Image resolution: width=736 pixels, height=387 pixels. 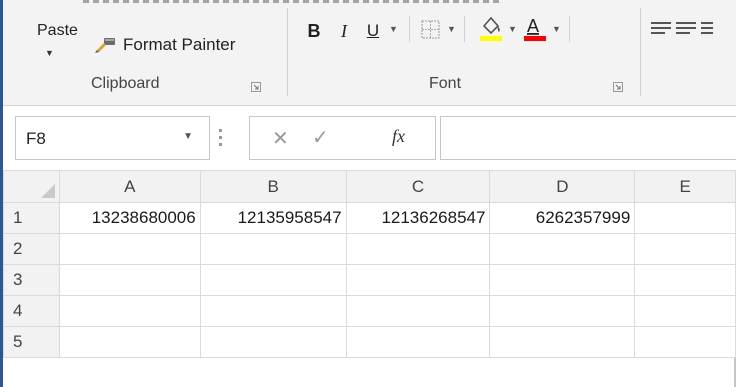 What do you see at coordinates (220, 138) in the screenshot?
I see `drag-handle-icon` at bounding box center [220, 138].